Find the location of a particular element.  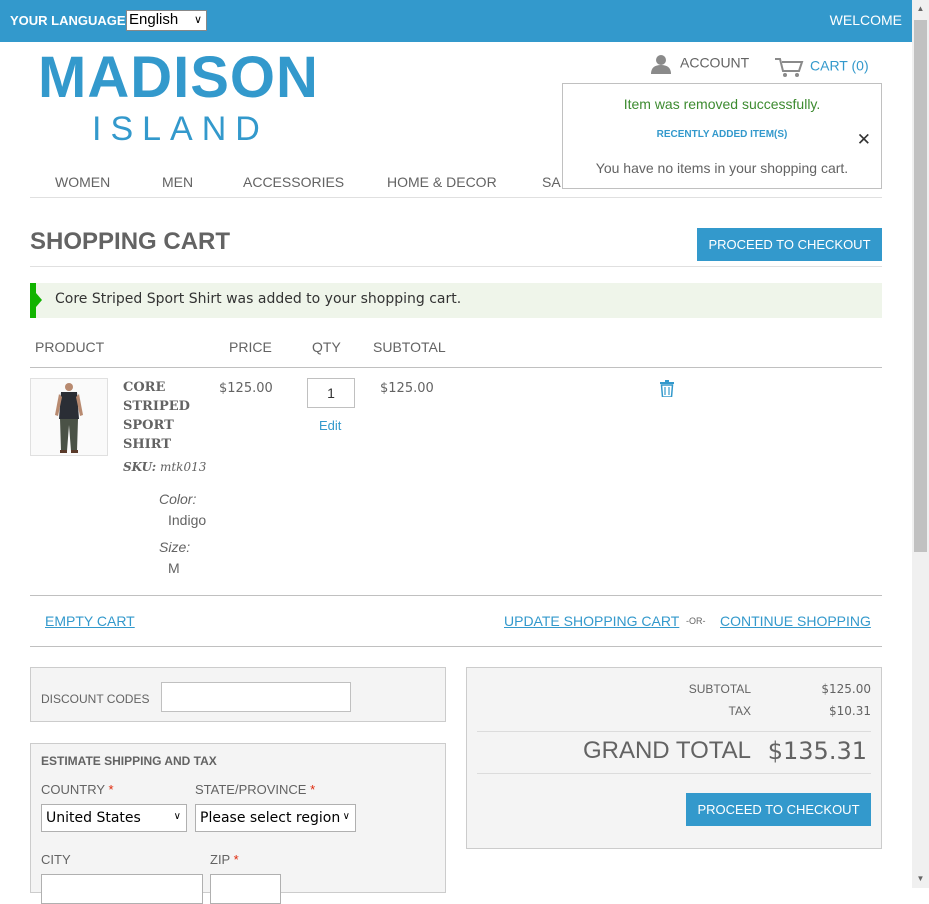

option-color-label: Color: is located at coordinates (178, 499).